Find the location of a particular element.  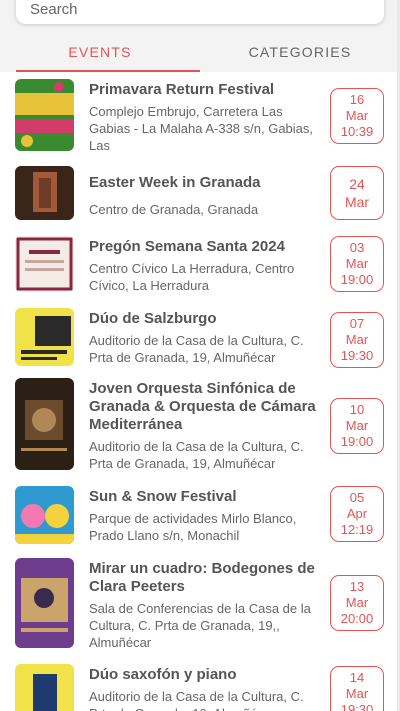

header-area: EVENTS CATEGORIES is located at coordinates (200, 36).